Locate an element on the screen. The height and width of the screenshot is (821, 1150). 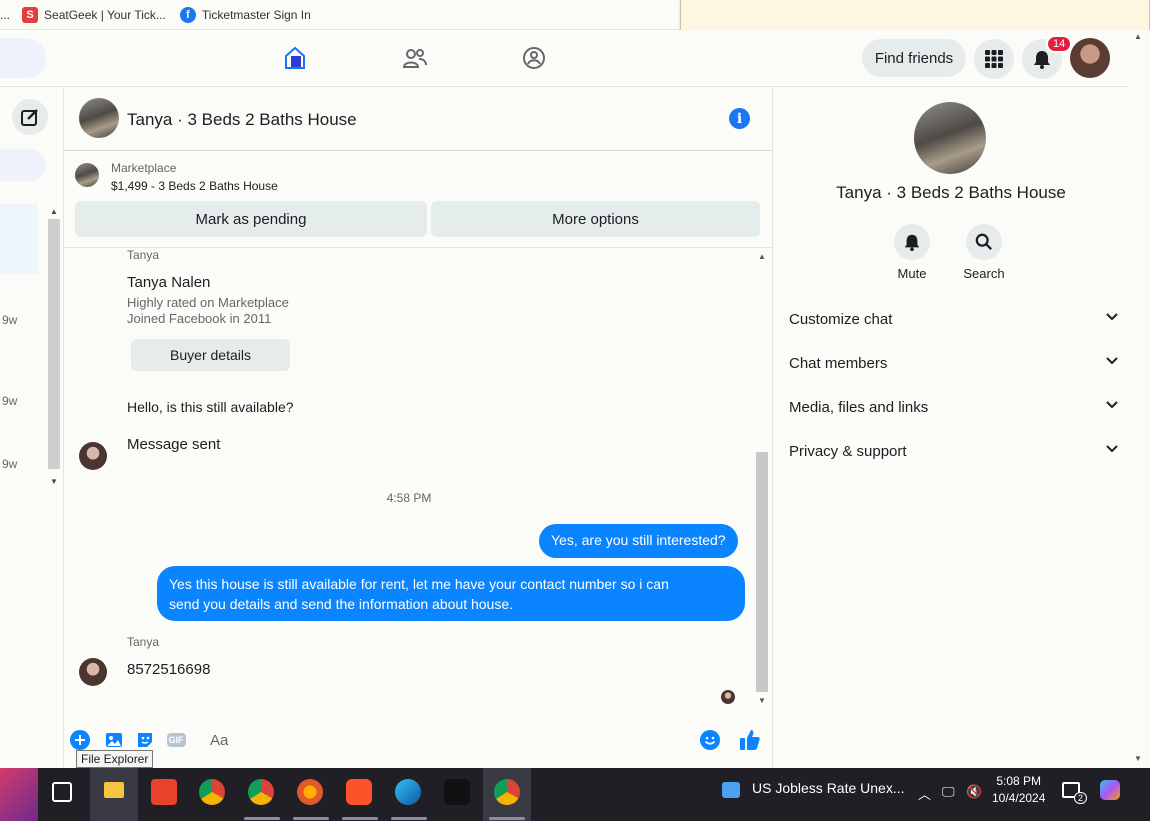
mute-button: Mute is located at coordinates (912, 252).